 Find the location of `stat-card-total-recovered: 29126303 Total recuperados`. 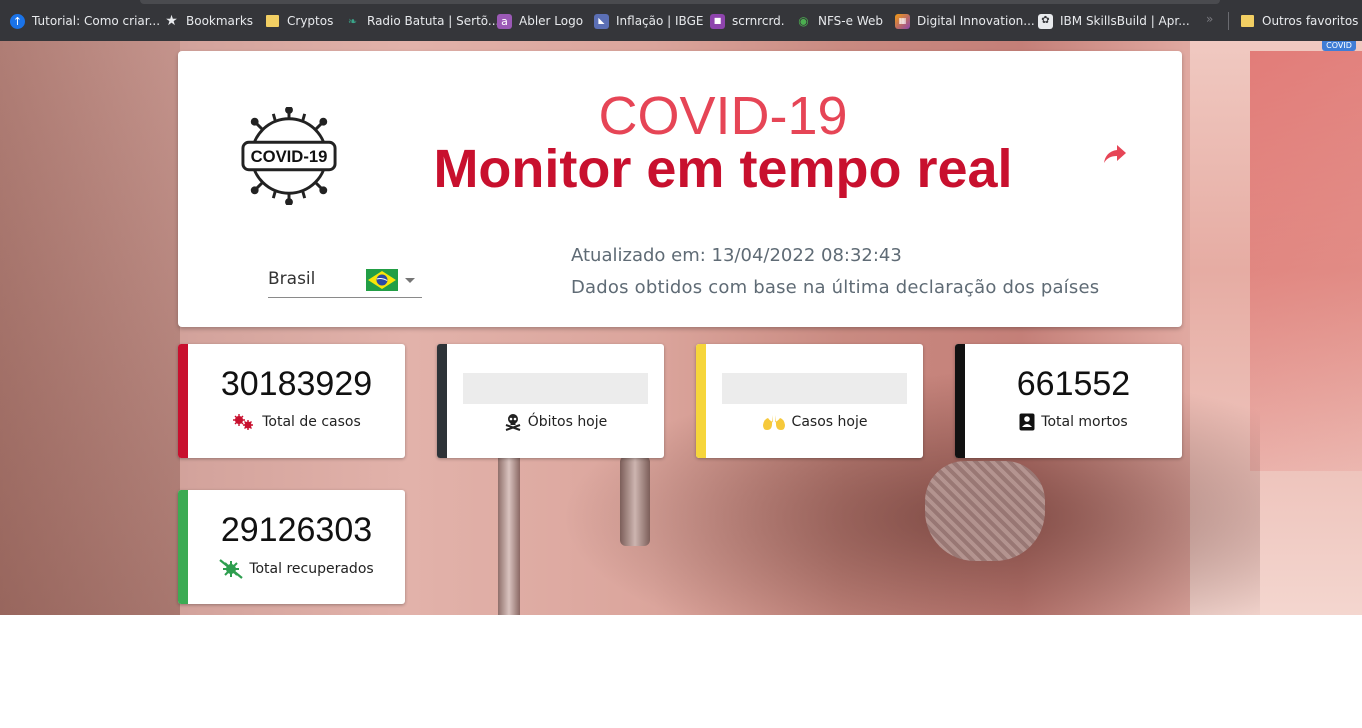

stat-card-total-recovered: 29126303 Total recuperados is located at coordinates (291, 547).